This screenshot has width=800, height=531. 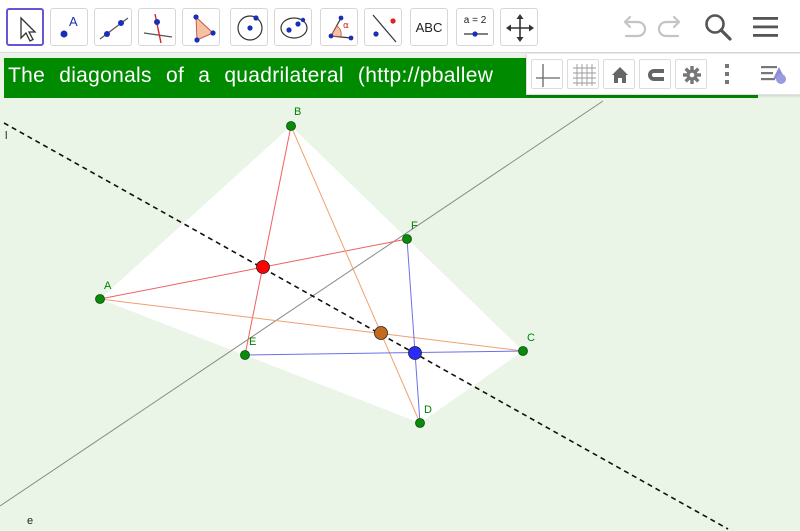 I want to click on move-graphics-view-tool, so click(x=519, y=27).